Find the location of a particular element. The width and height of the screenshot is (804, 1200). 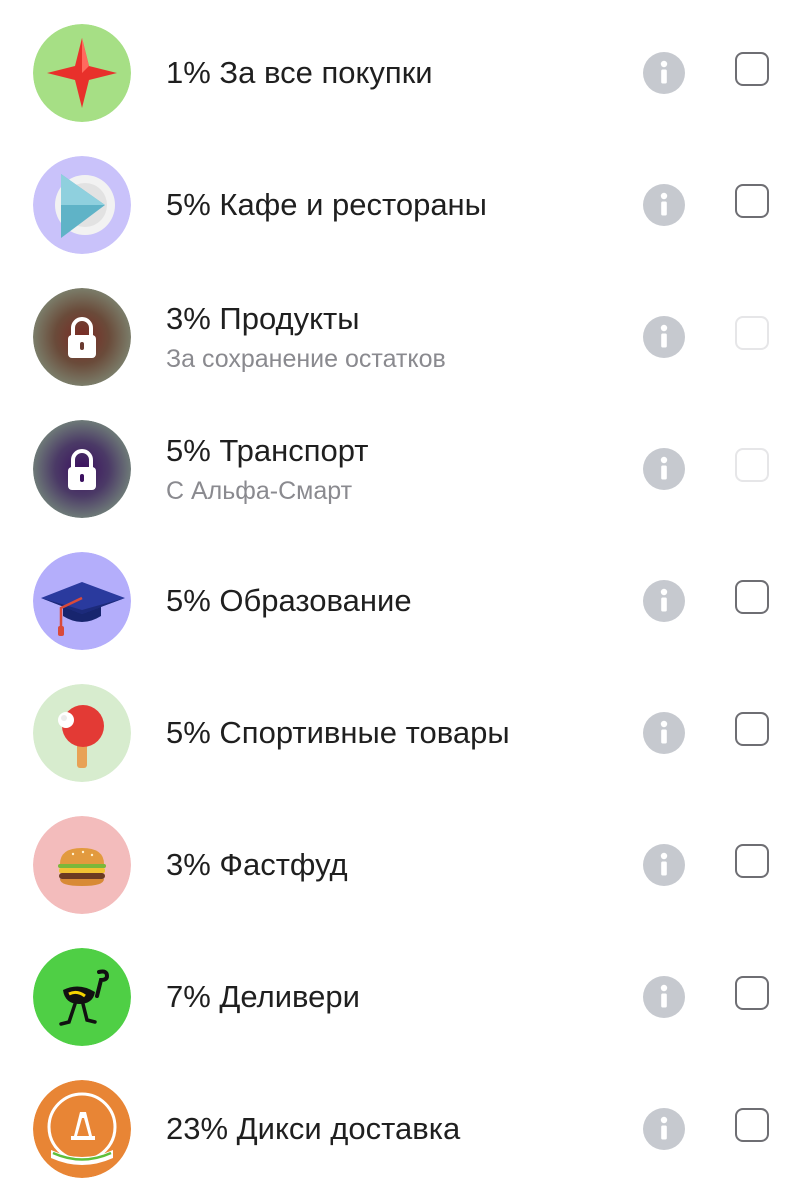

category-title: 1% За все покупки is located at coordinates (299, 72).